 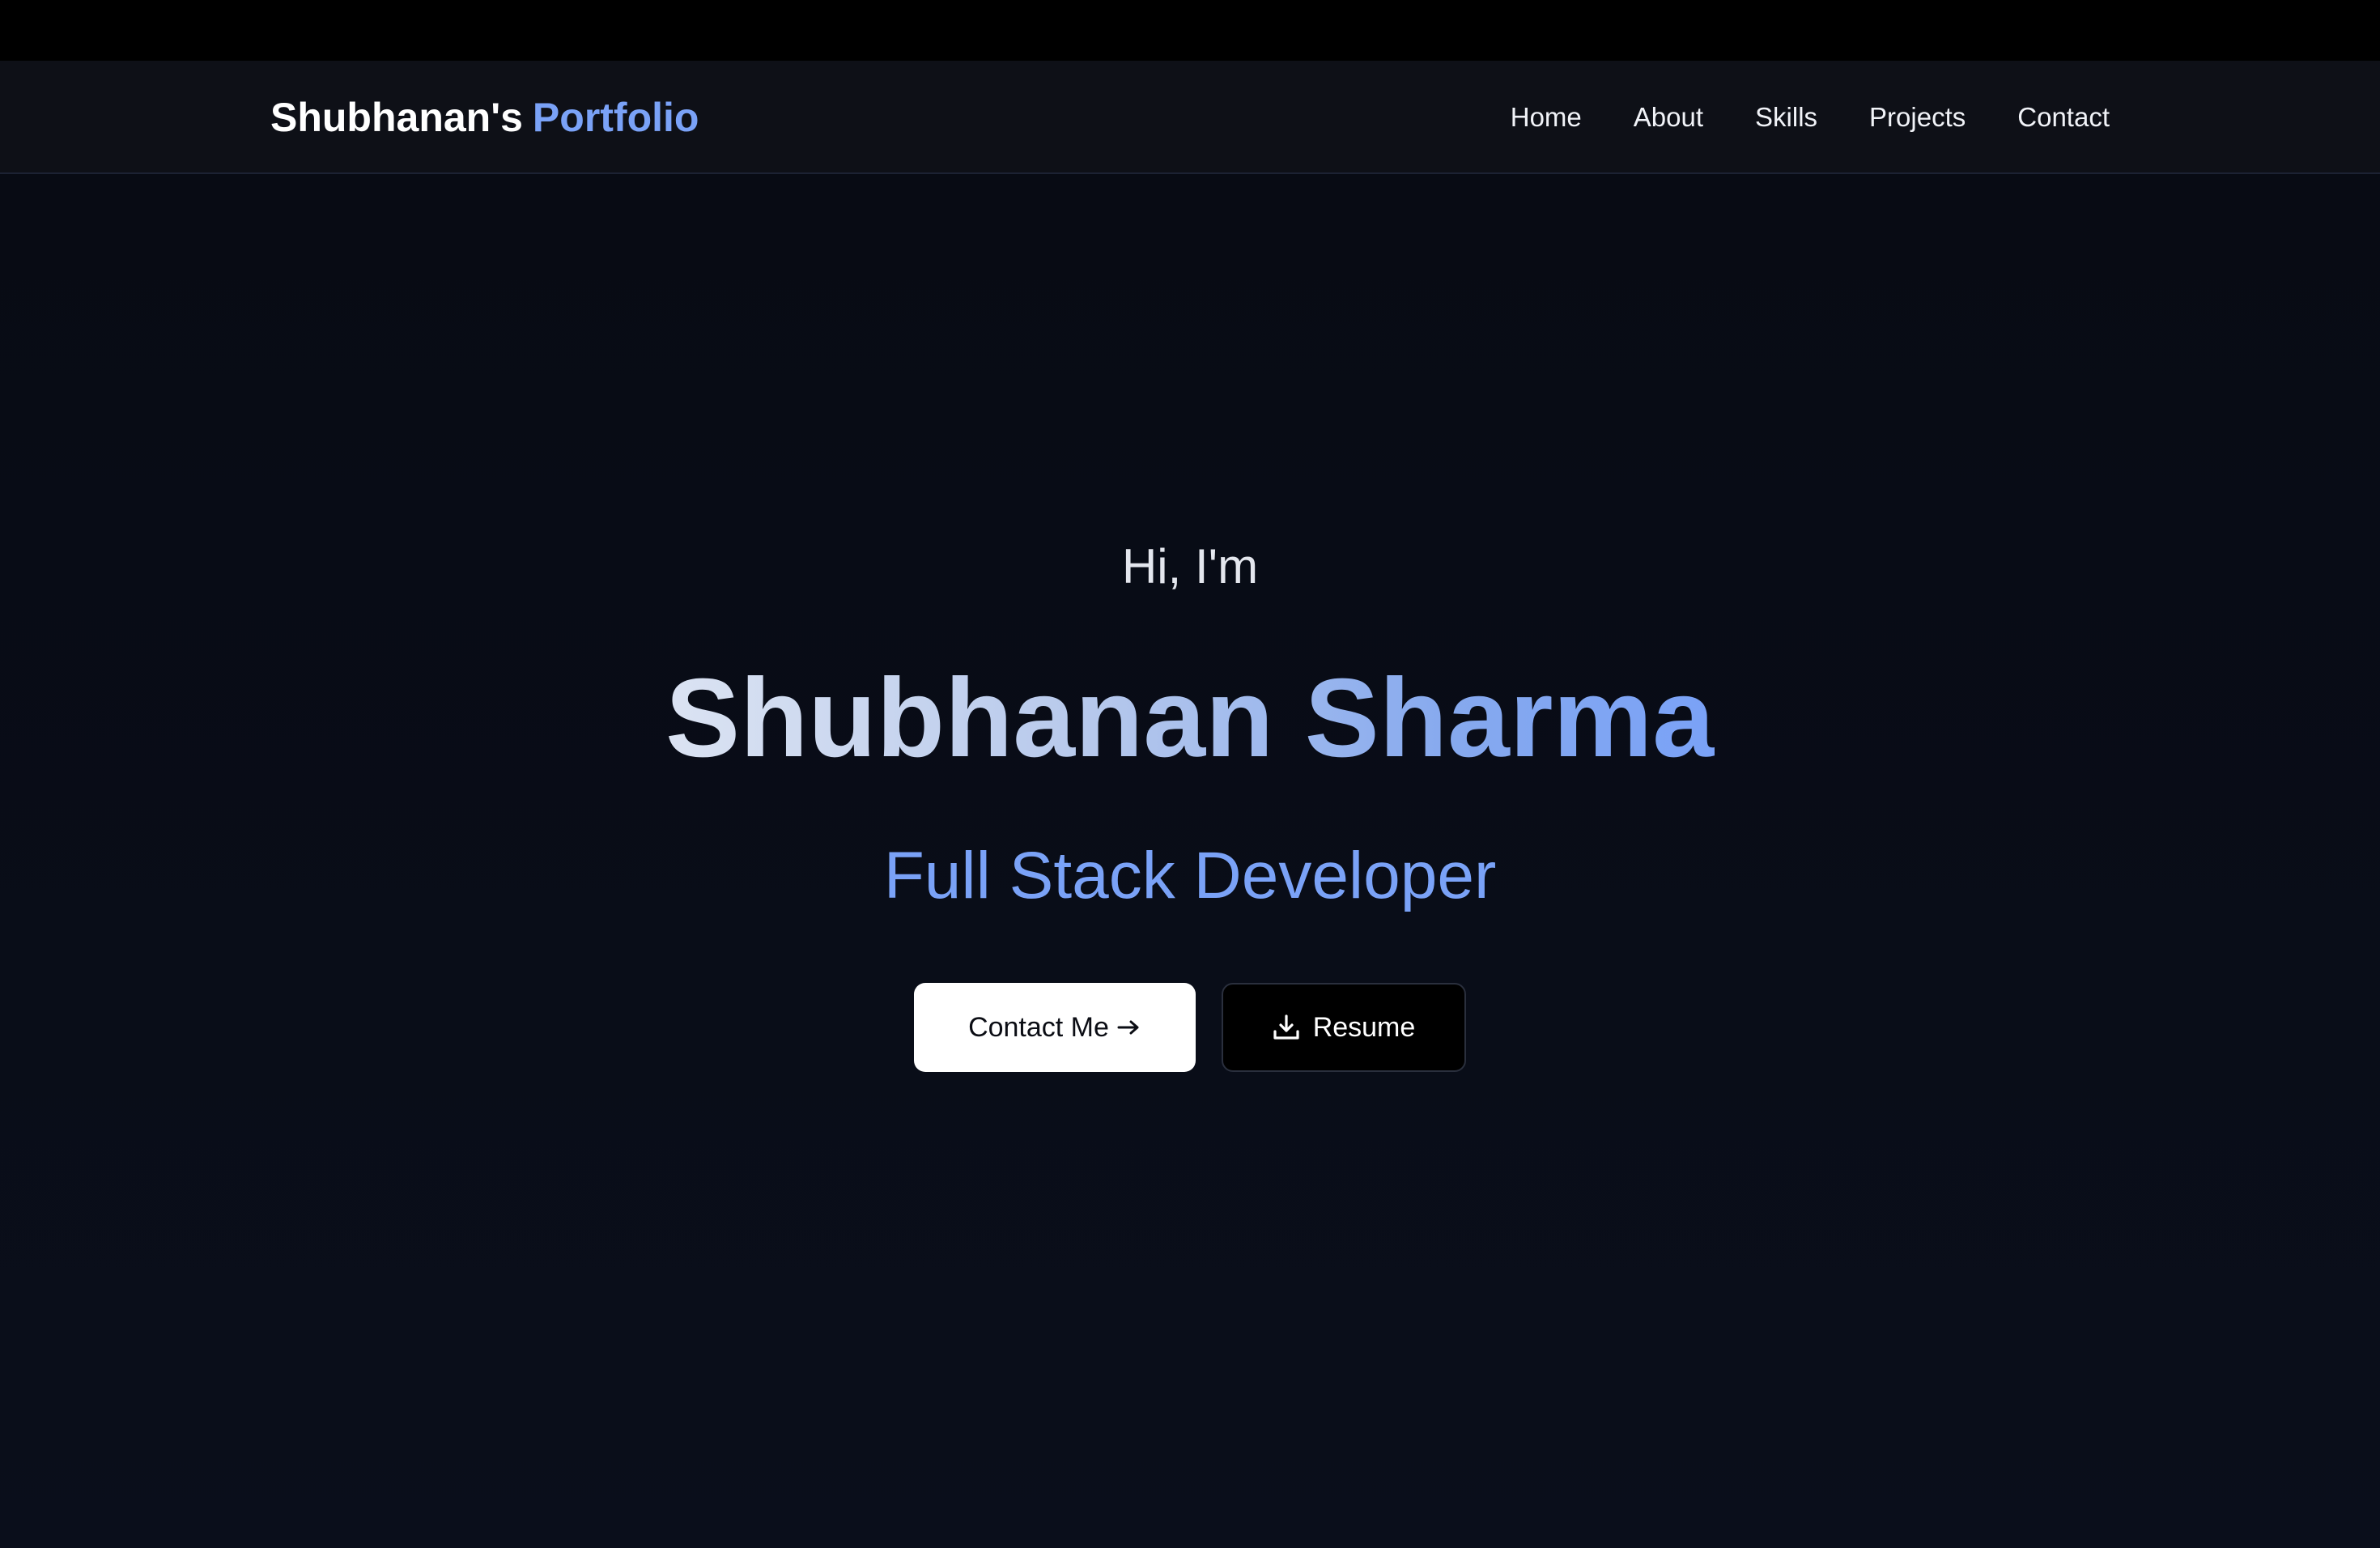 I want to click on nav-link-home: Home, so click(x=1546, y=117).